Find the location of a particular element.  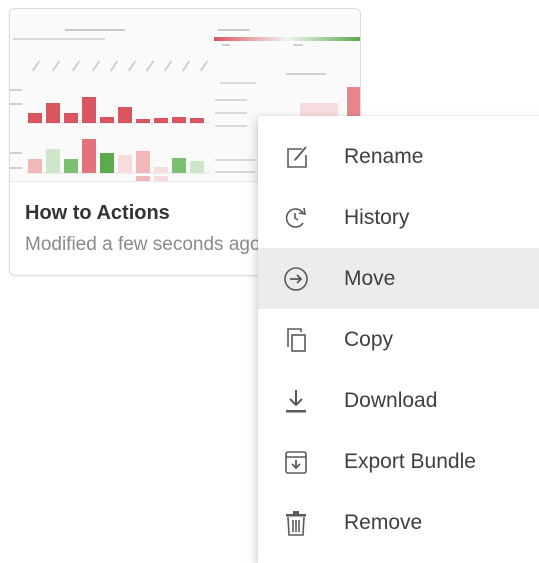

menu-item-remove: Remove is located at coordinates (398, 522).